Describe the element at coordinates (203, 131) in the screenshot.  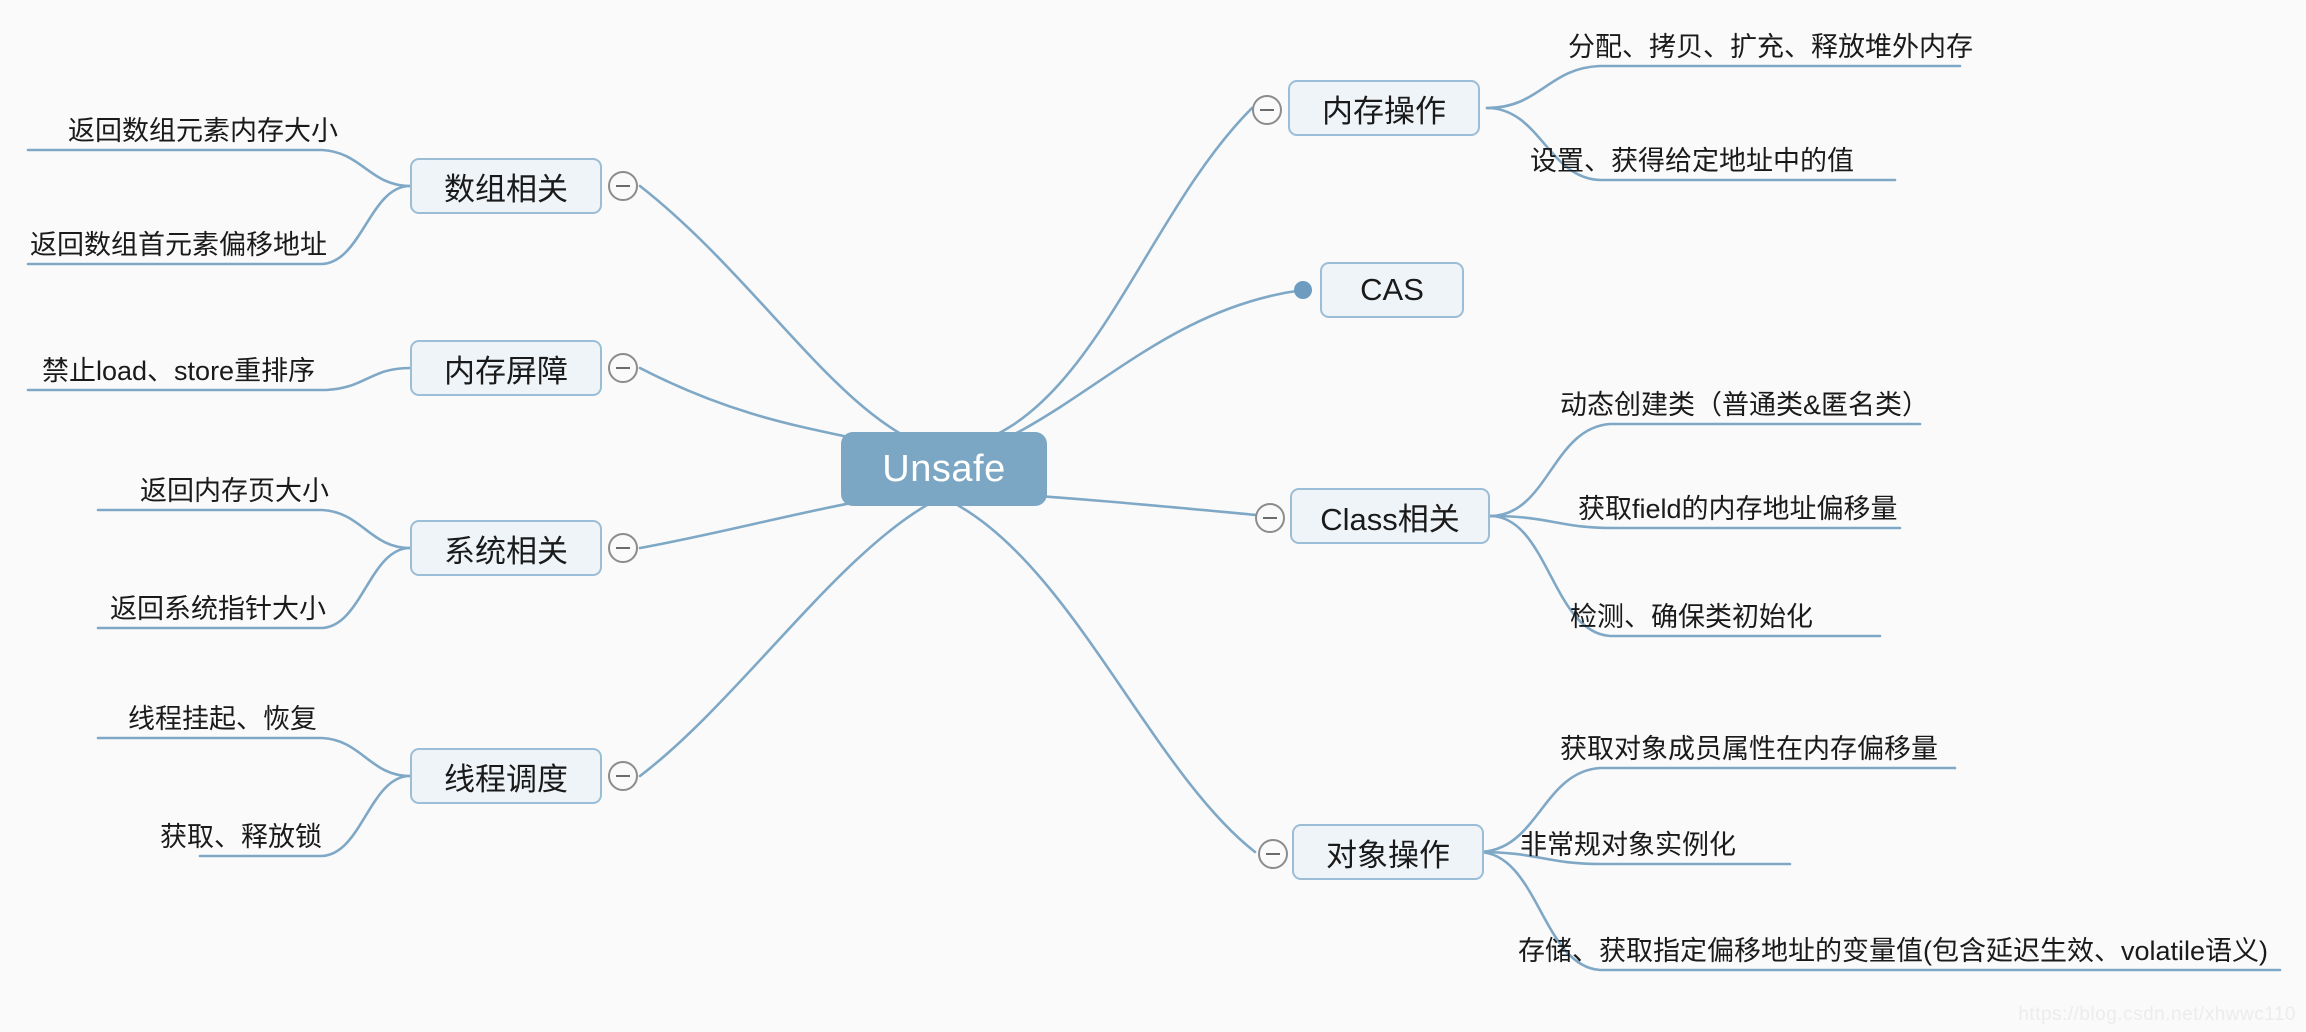
I see `leaf-array-0: 返回数组元素内存大小` at that location.